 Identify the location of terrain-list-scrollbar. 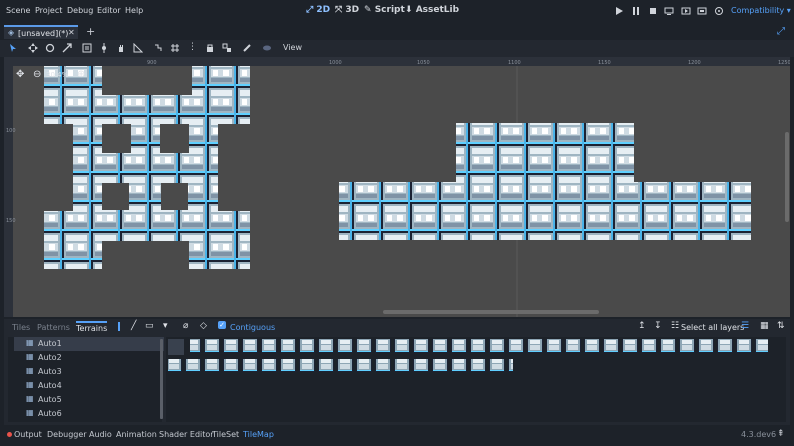
(161, 379).